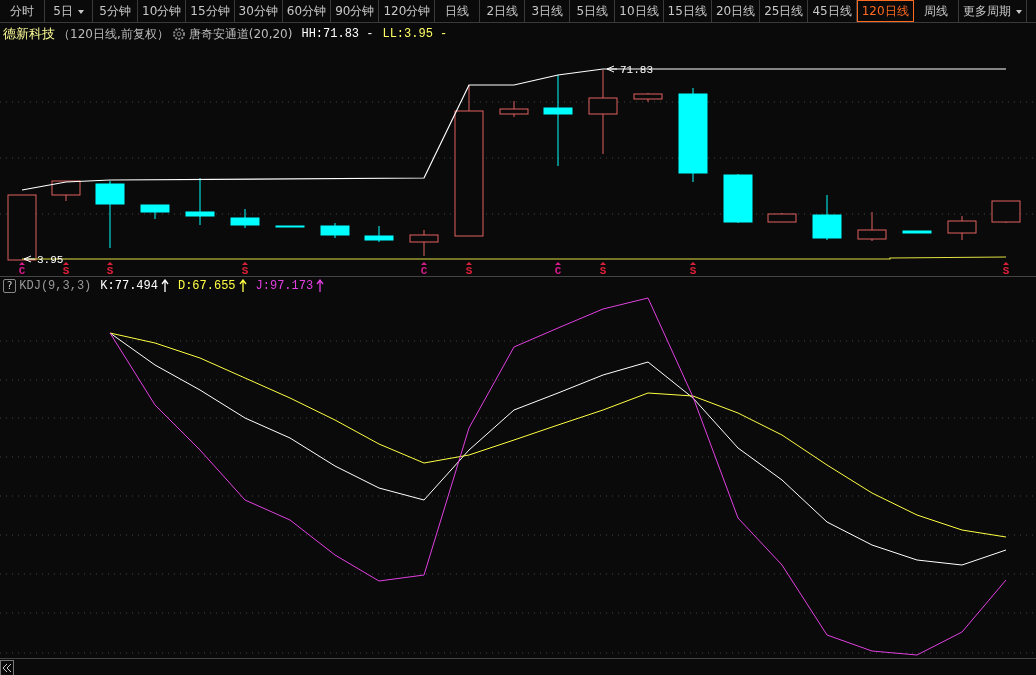 This screenshot has height=675, width=1036. I want to click on scroll-left-button, so click(7, 667).